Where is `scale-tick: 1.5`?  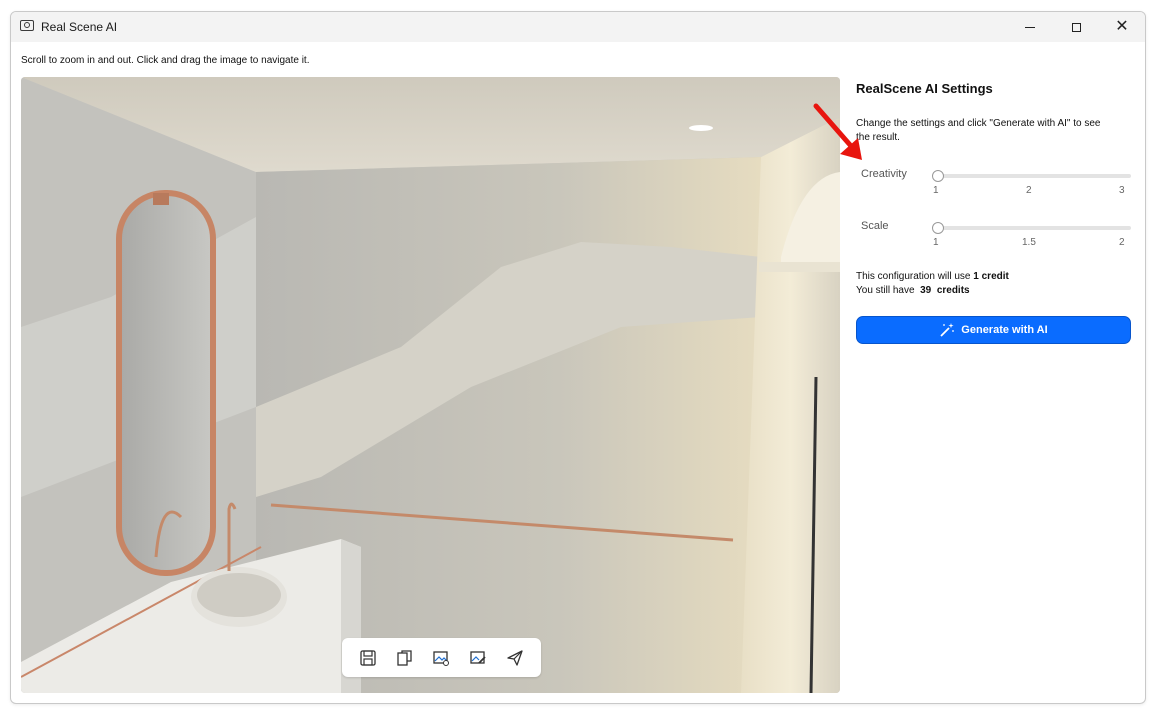
scale-tick: 1.5 is located at coordinates (1029, 242).